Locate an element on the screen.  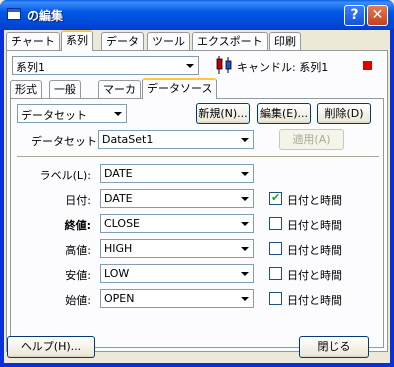
series-color-swatch is located at coordinates (367, 65).